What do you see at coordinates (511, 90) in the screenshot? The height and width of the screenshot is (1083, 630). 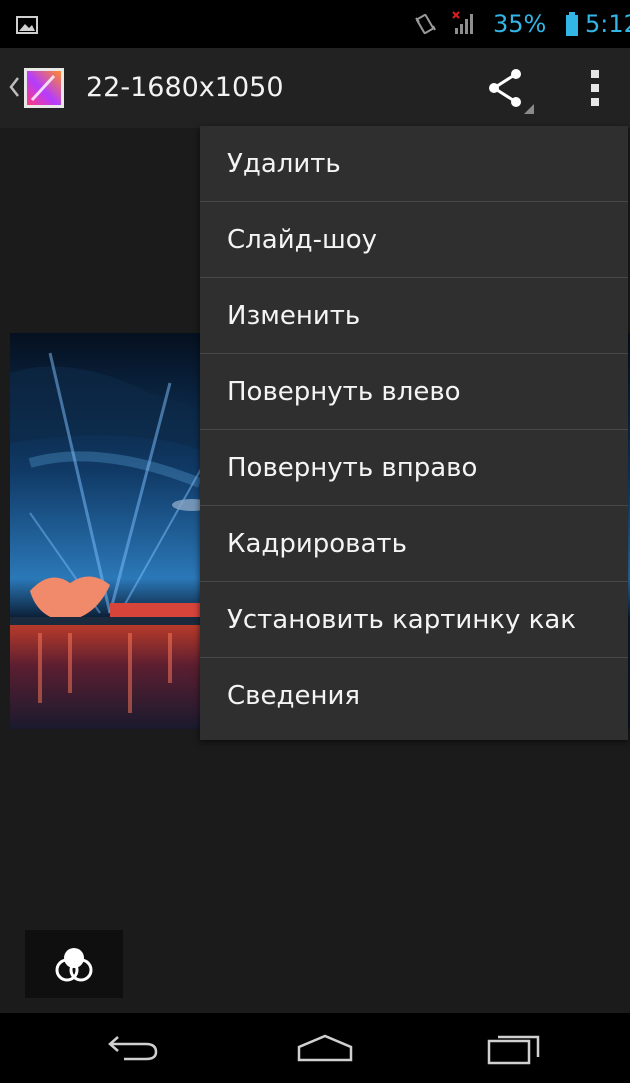 I see `share-icon` at bounding box center [511, 90].